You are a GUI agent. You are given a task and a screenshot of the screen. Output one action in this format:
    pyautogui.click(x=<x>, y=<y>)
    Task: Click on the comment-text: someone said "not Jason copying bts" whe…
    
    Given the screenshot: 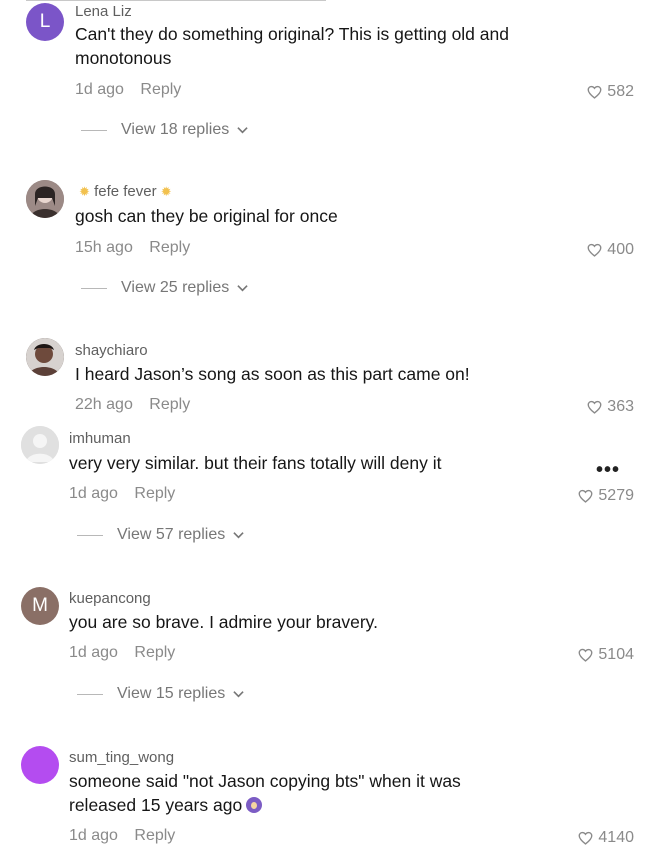 What is the action you would take?
    pyautogui.click(x=265, y=793)
    